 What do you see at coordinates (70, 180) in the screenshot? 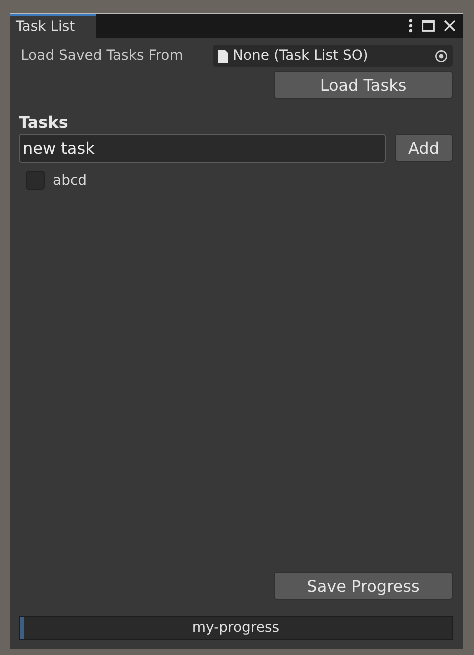
I see `task-label: abcd` at bounding box center [70, 180].